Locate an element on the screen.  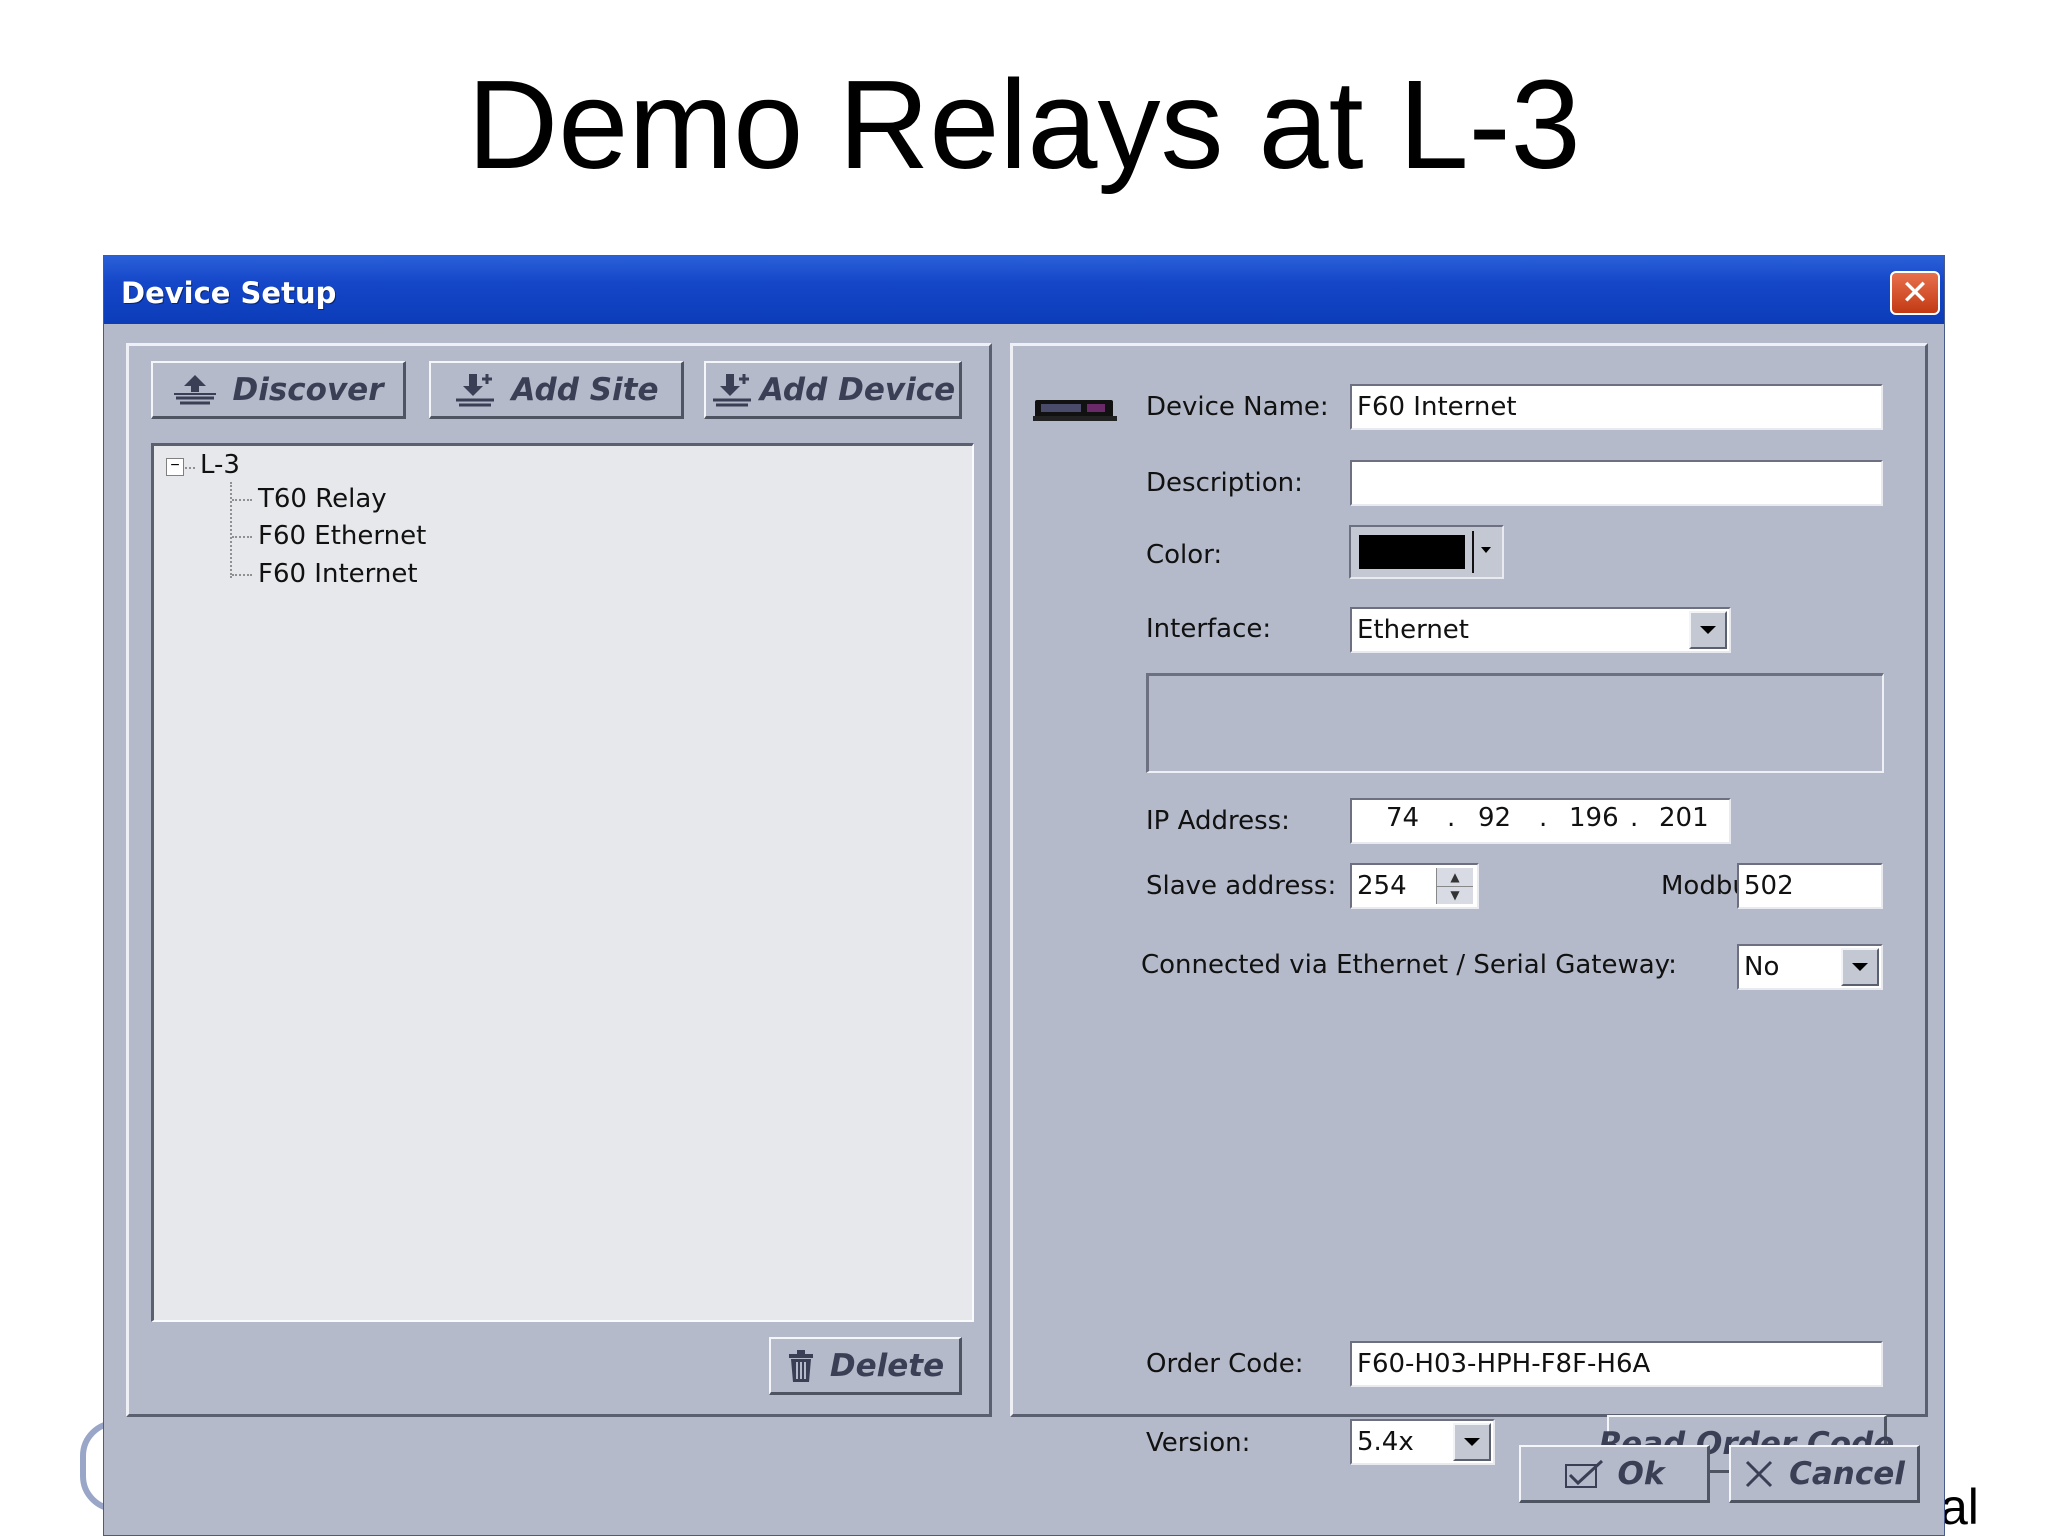
close-button: ✕ is located at coordinates (1915, 293).